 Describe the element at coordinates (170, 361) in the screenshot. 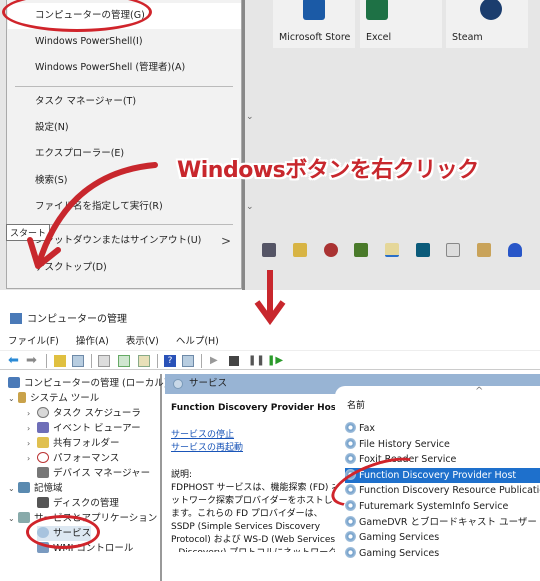

I see `help-icon: ?` at that location.